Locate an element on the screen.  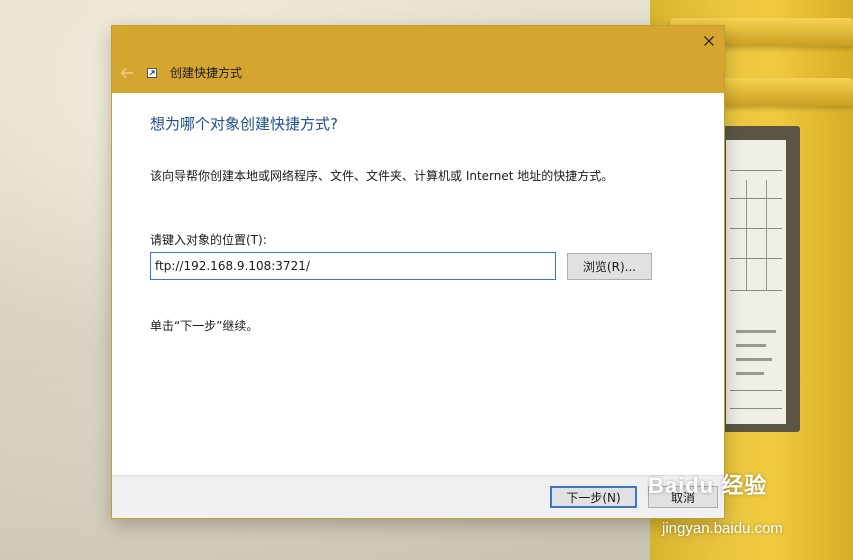
mailbox-plate is located at coordinates (756, 282).